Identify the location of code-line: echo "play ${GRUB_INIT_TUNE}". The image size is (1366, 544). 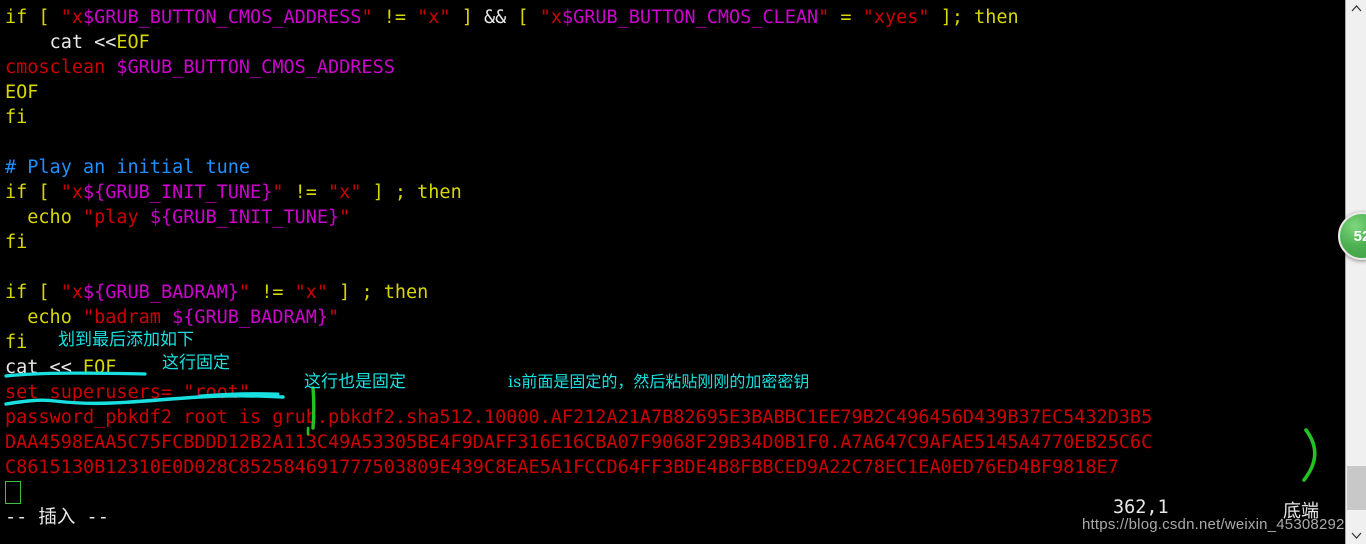
(177, 217).